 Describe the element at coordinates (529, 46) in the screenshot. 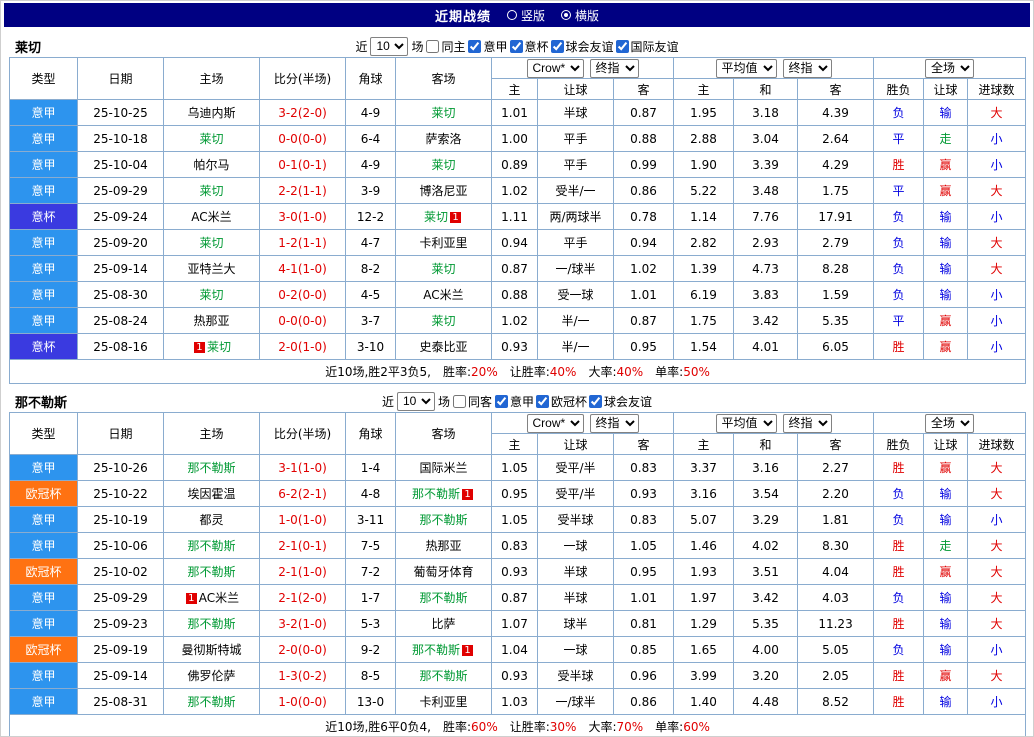

I see `league-filter: 意杯` at that location.